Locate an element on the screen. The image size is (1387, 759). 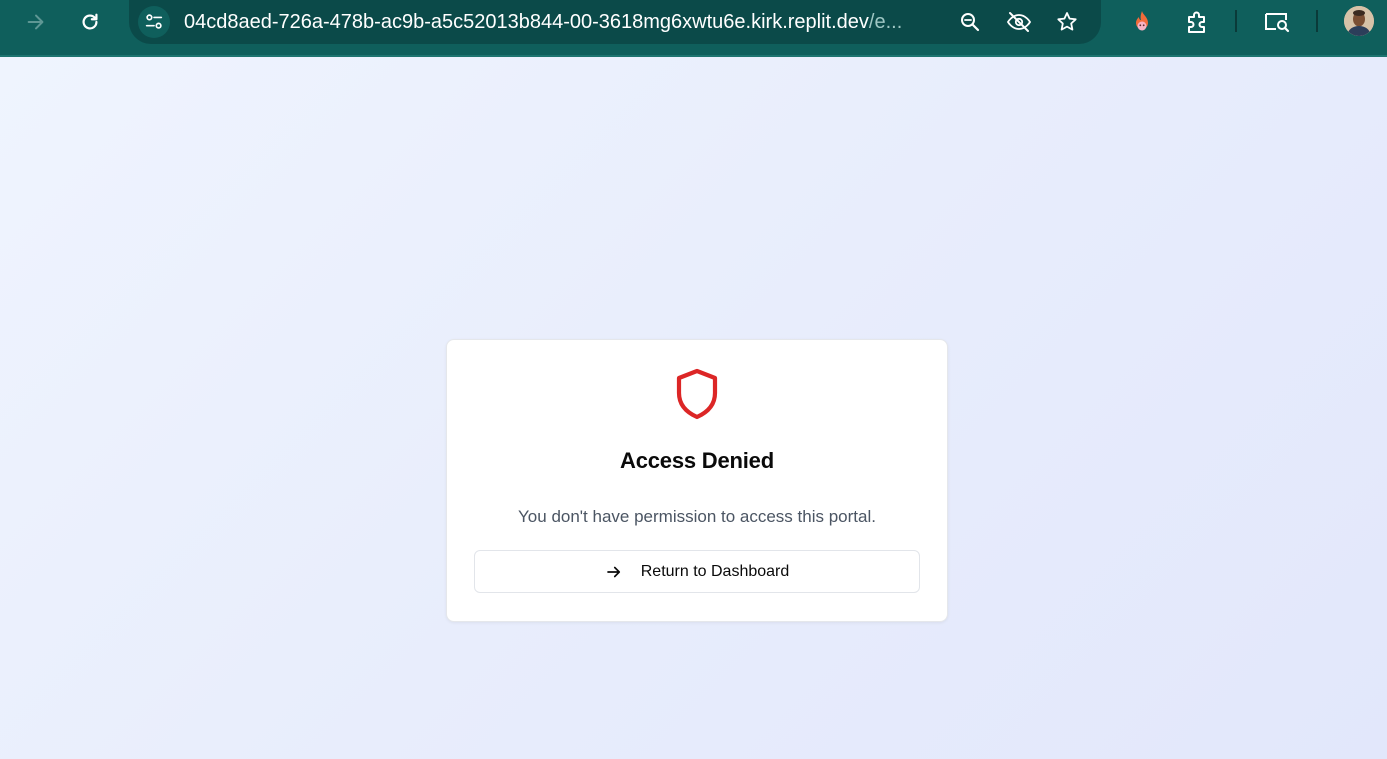
reload-icon is located at coordinates (90, 21).